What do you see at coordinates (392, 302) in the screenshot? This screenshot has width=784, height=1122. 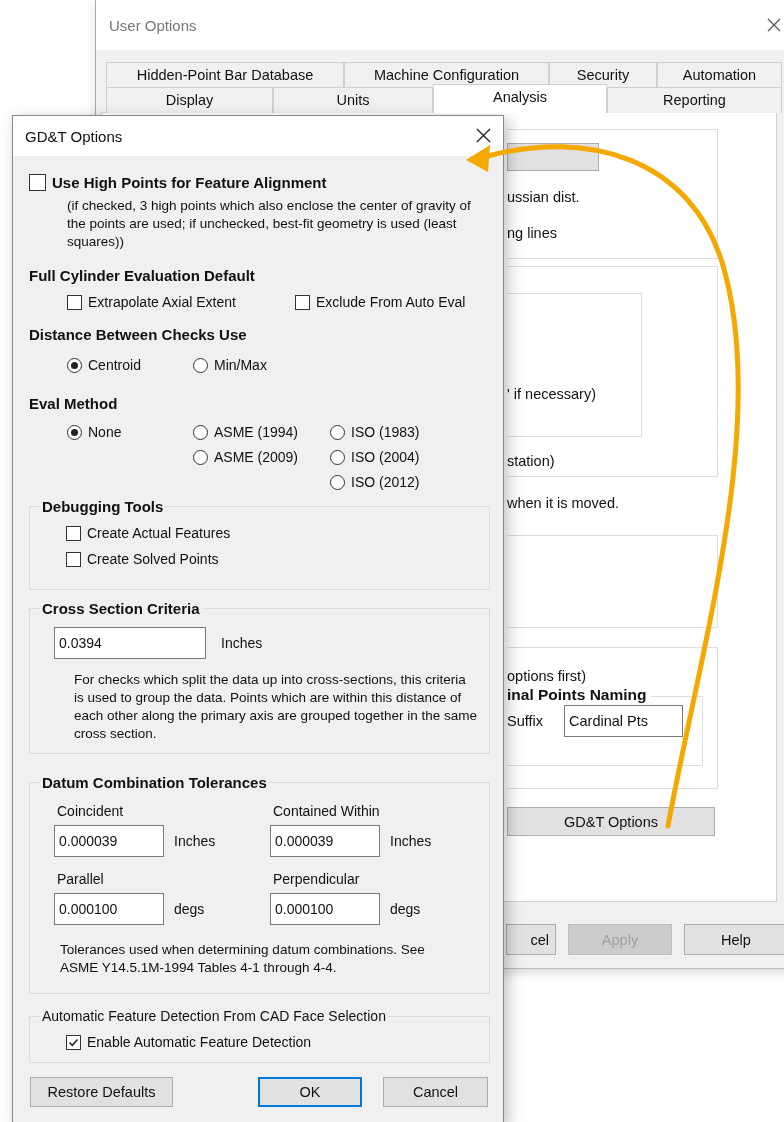 I see `checkbox: Exclude From Auto Eval` at bounding box center [392, 302].